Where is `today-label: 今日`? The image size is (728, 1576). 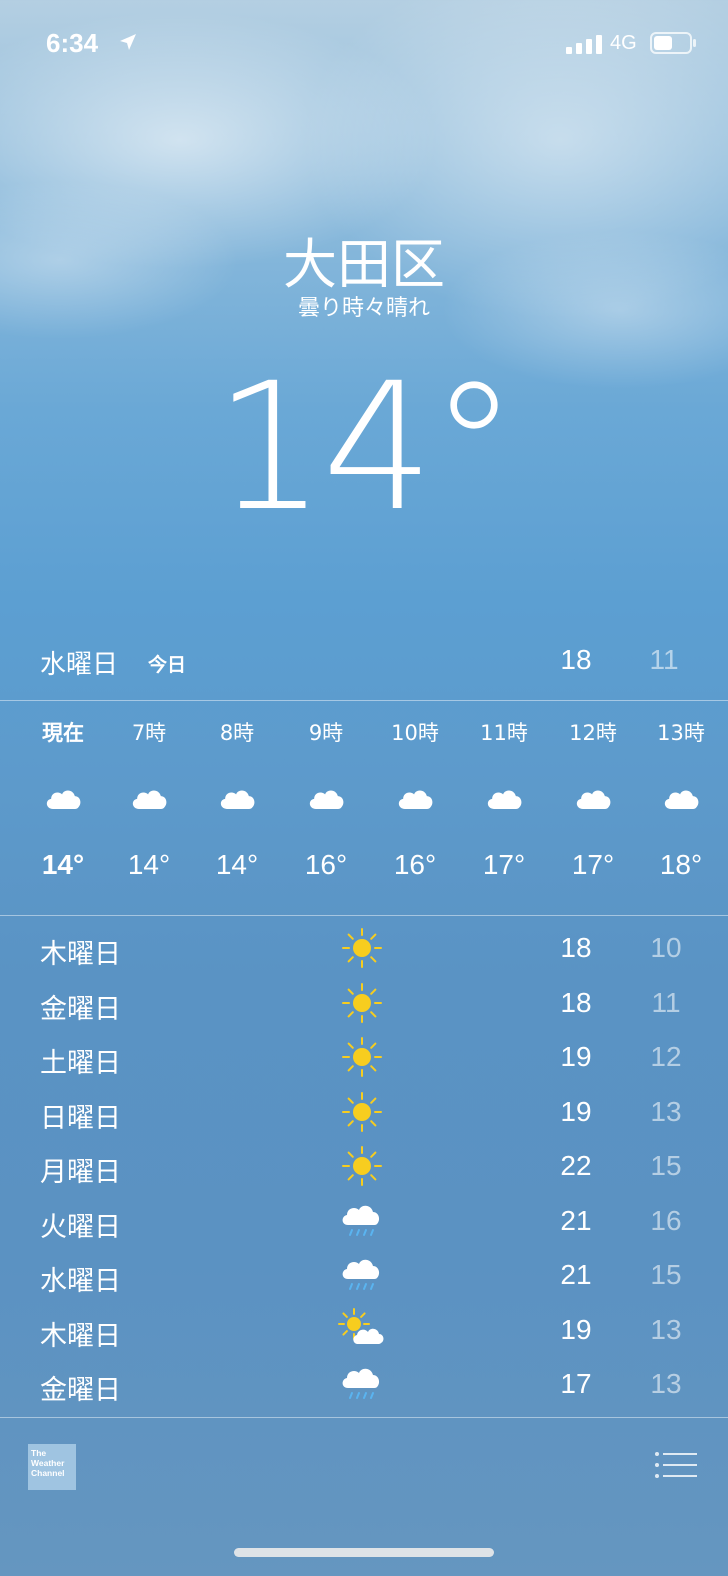
today-label: 今日 is located at coordinates (167, 665).